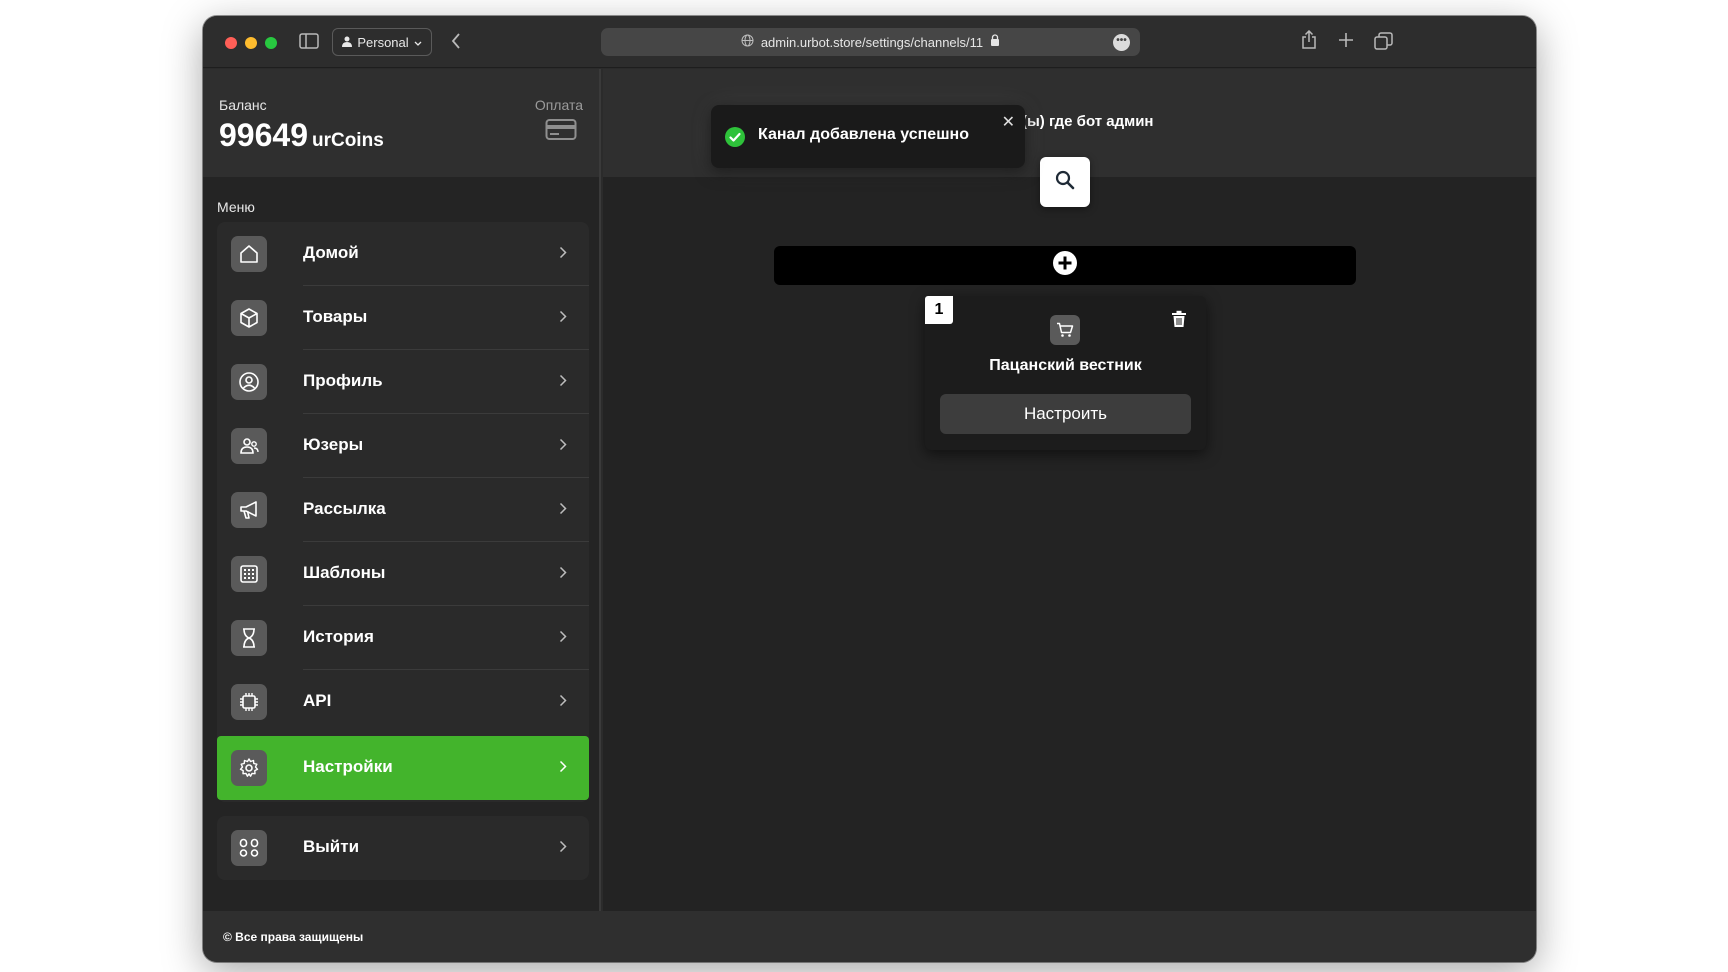 The height and width of the screenshot is (972, 1728). Describe the element at coordinates (1346, 42) in the screenshot. I see `new-tab-icon` at that location.